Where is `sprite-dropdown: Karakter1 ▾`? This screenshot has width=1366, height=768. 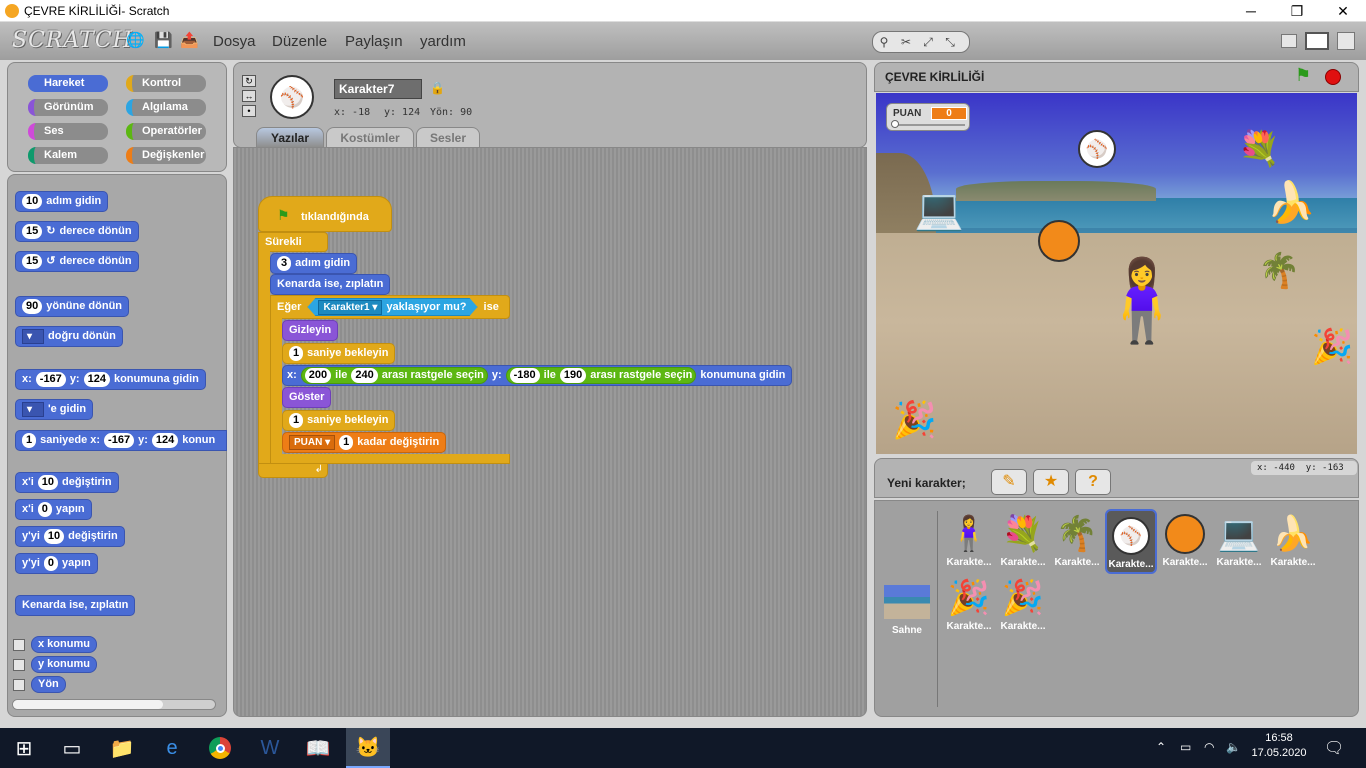
sprite-dropdown: Karakter1 ▾ is located at coordinates (350, 307).